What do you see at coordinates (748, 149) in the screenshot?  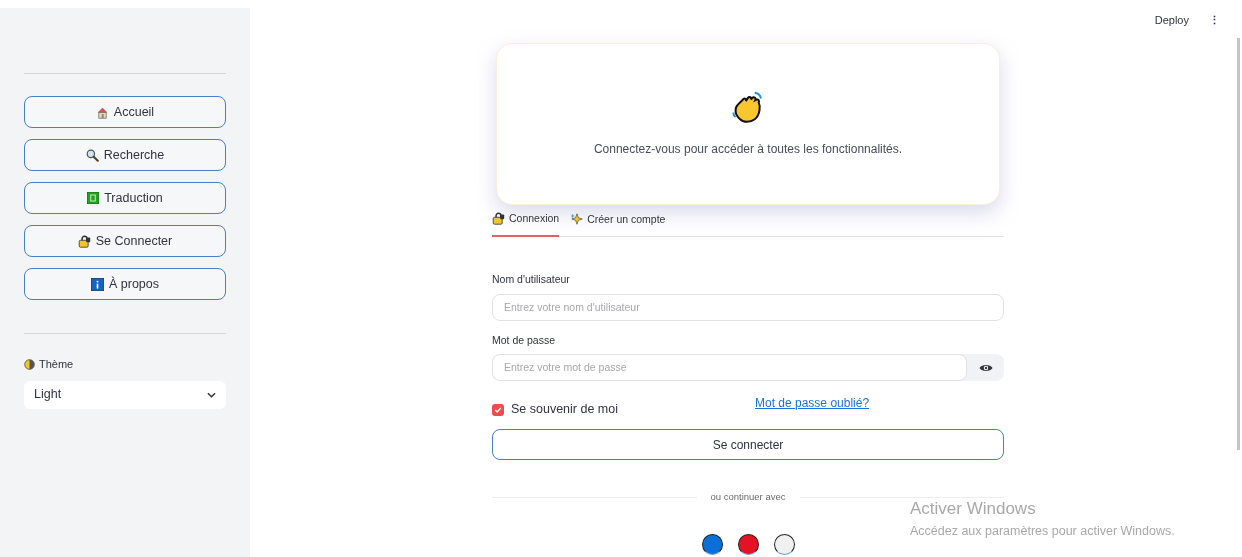 I see `welcome-message: Connectez-vous pour accéder à toutes les fonctionnalités.` at bounding box center [748, 149].